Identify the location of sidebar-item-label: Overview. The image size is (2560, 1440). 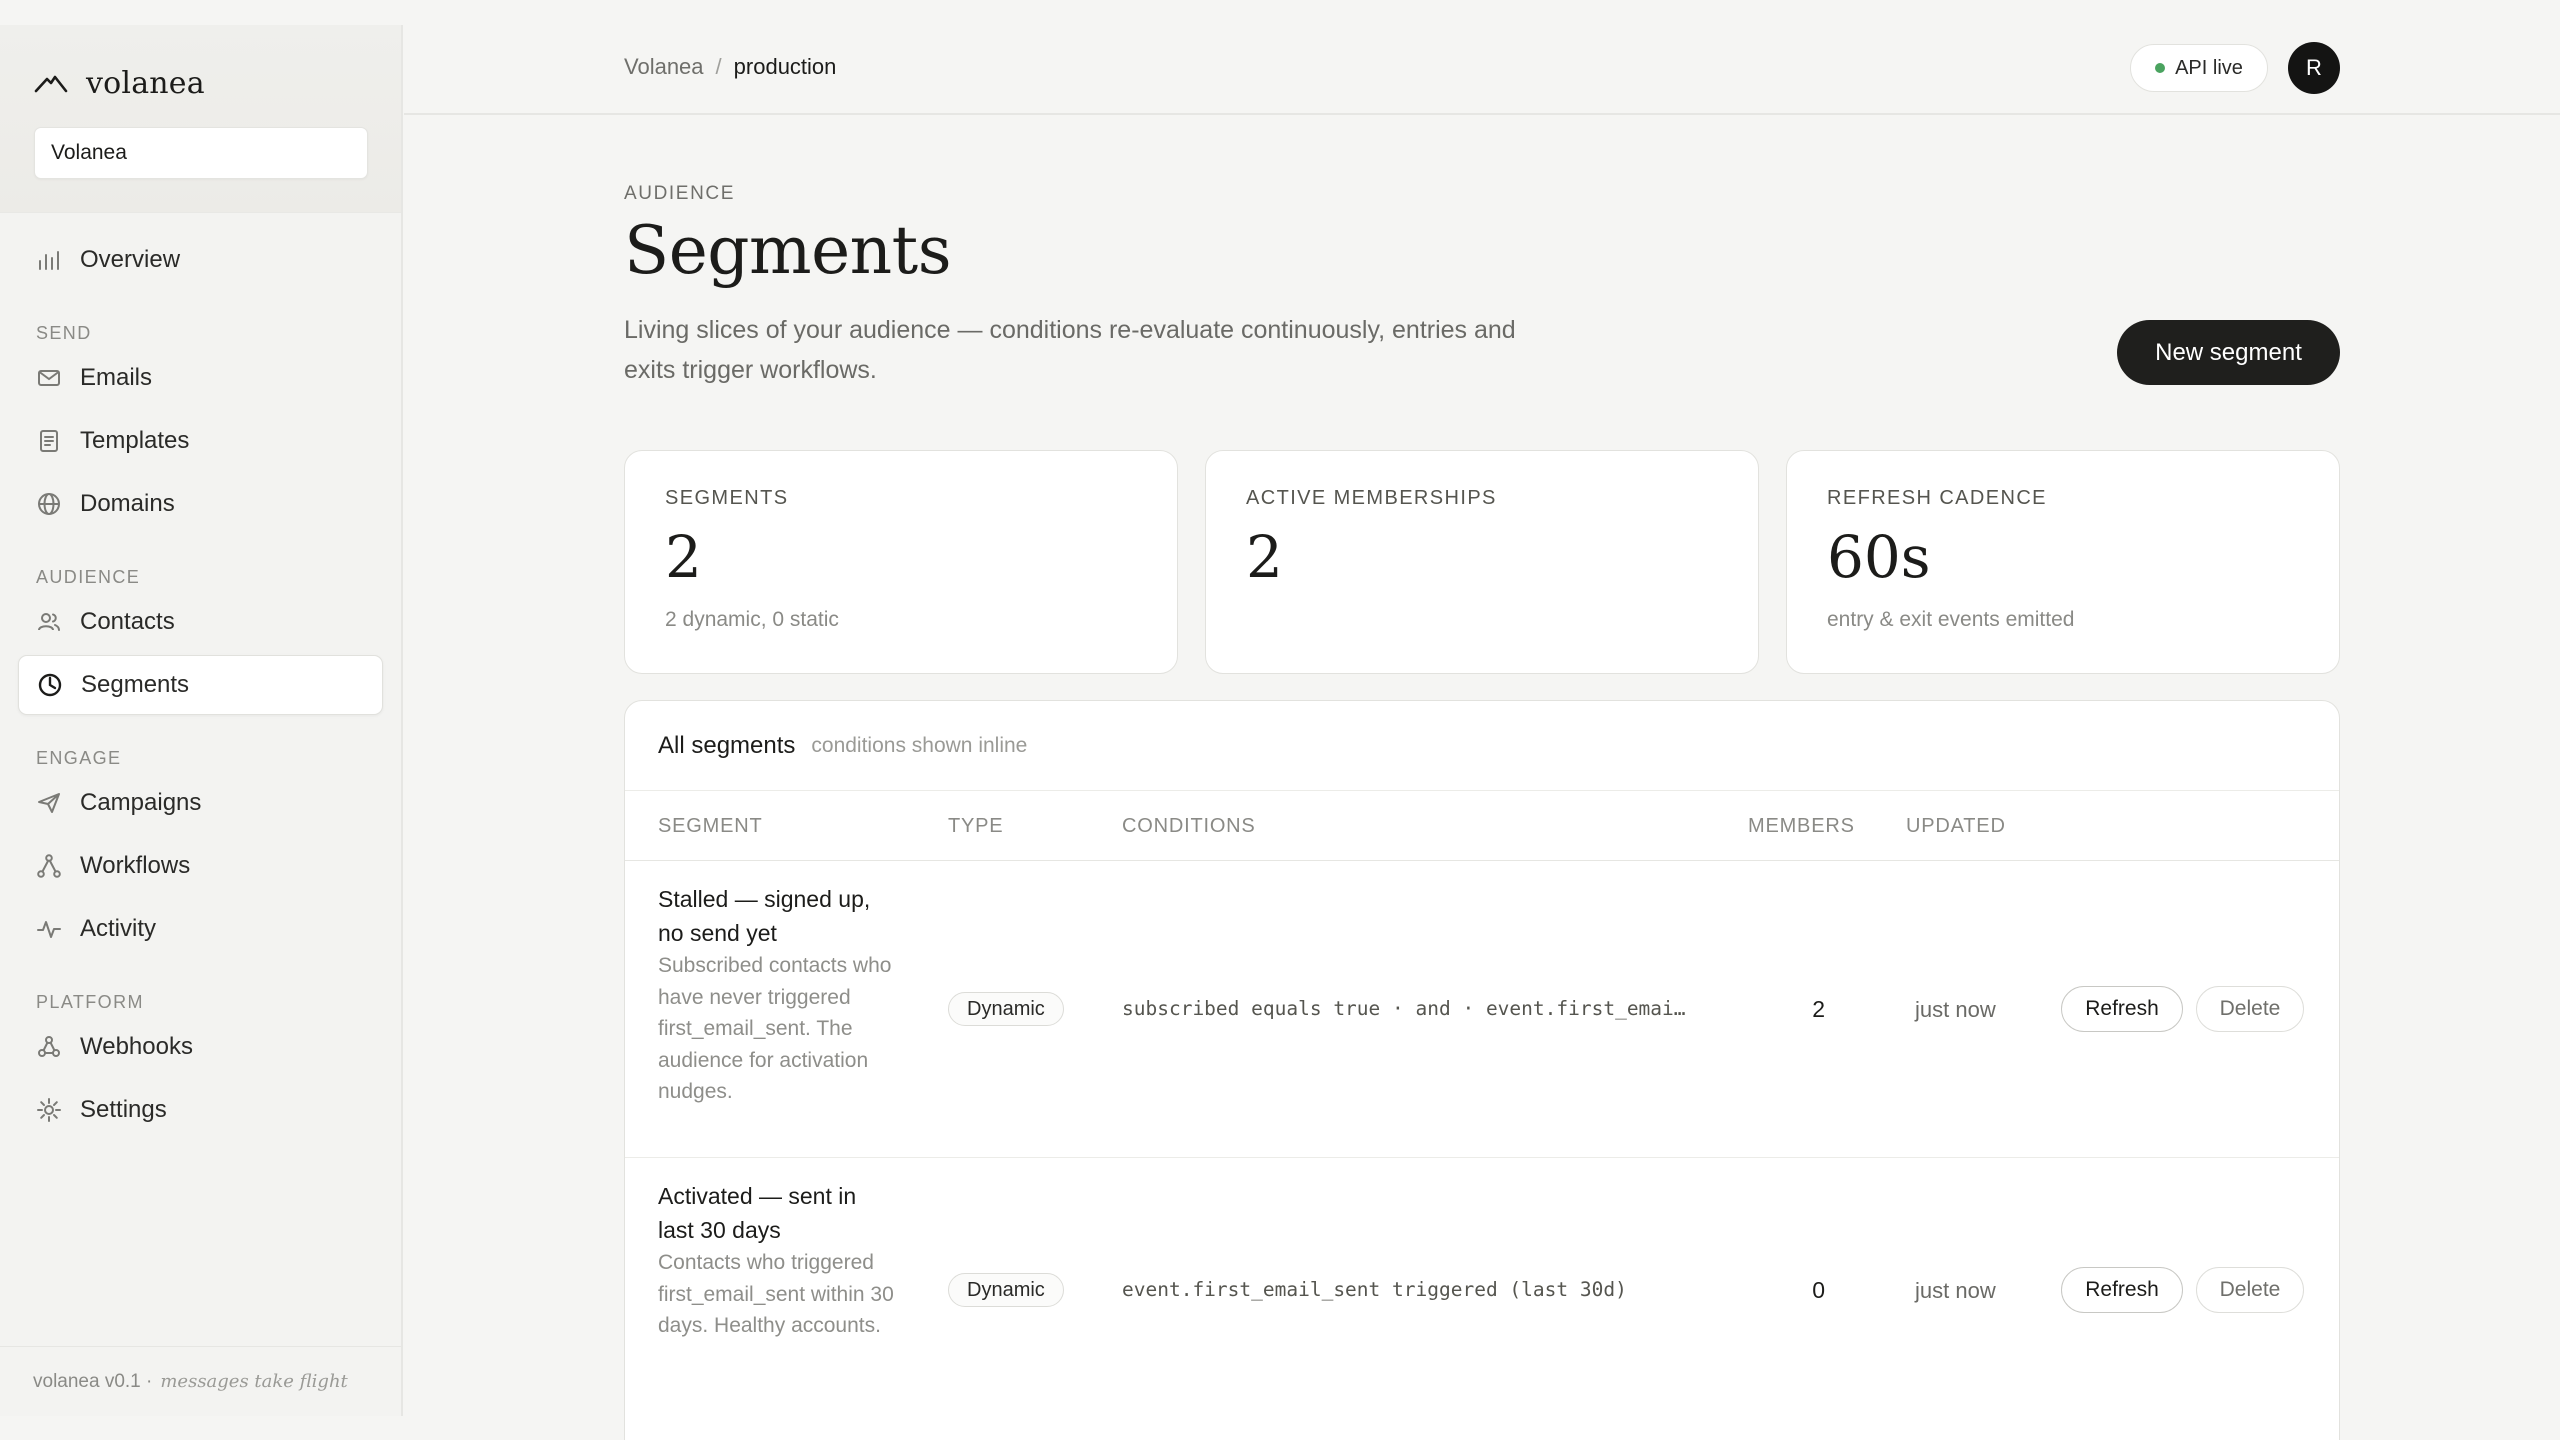
(130, 259).